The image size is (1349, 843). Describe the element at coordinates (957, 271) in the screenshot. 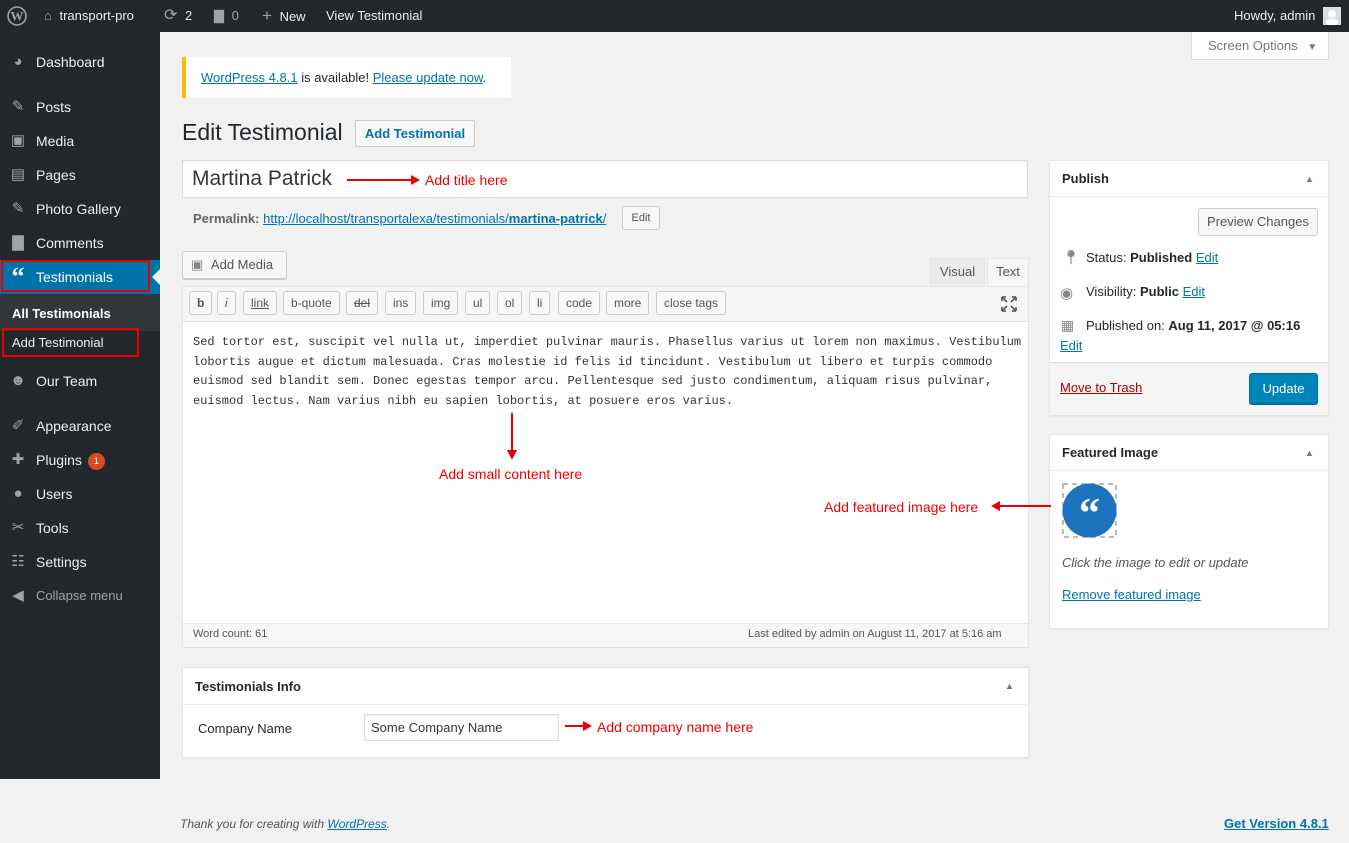

I see `tab-visual: Visual` at that location.